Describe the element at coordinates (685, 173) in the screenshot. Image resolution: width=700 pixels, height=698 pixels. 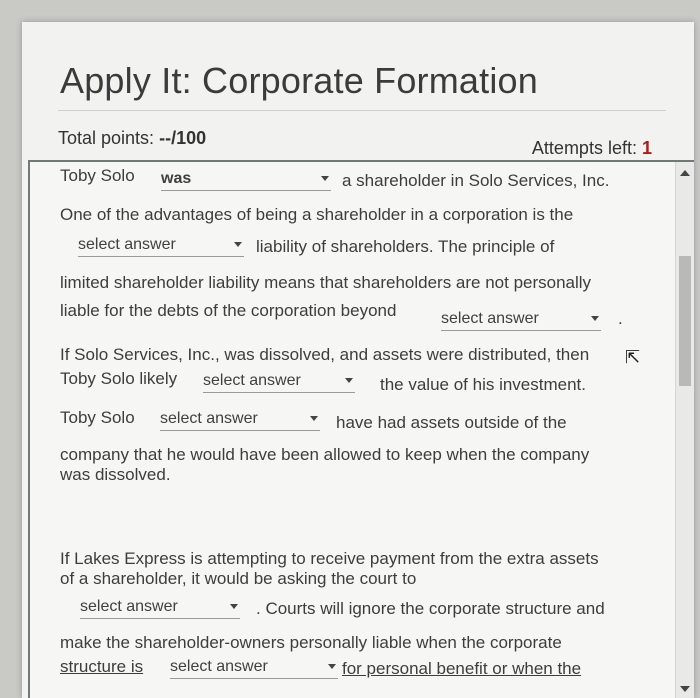
I see `scroll-up-arrow-icon` at that location.